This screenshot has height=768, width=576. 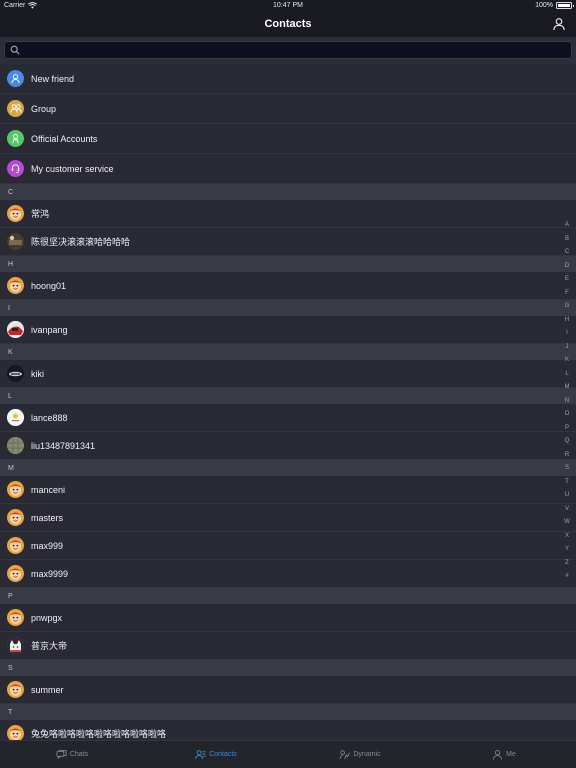 What do you see at coordinates (567, 364) in the screenshot?
I see `index-letter: K` at bounding box center [567, 364].